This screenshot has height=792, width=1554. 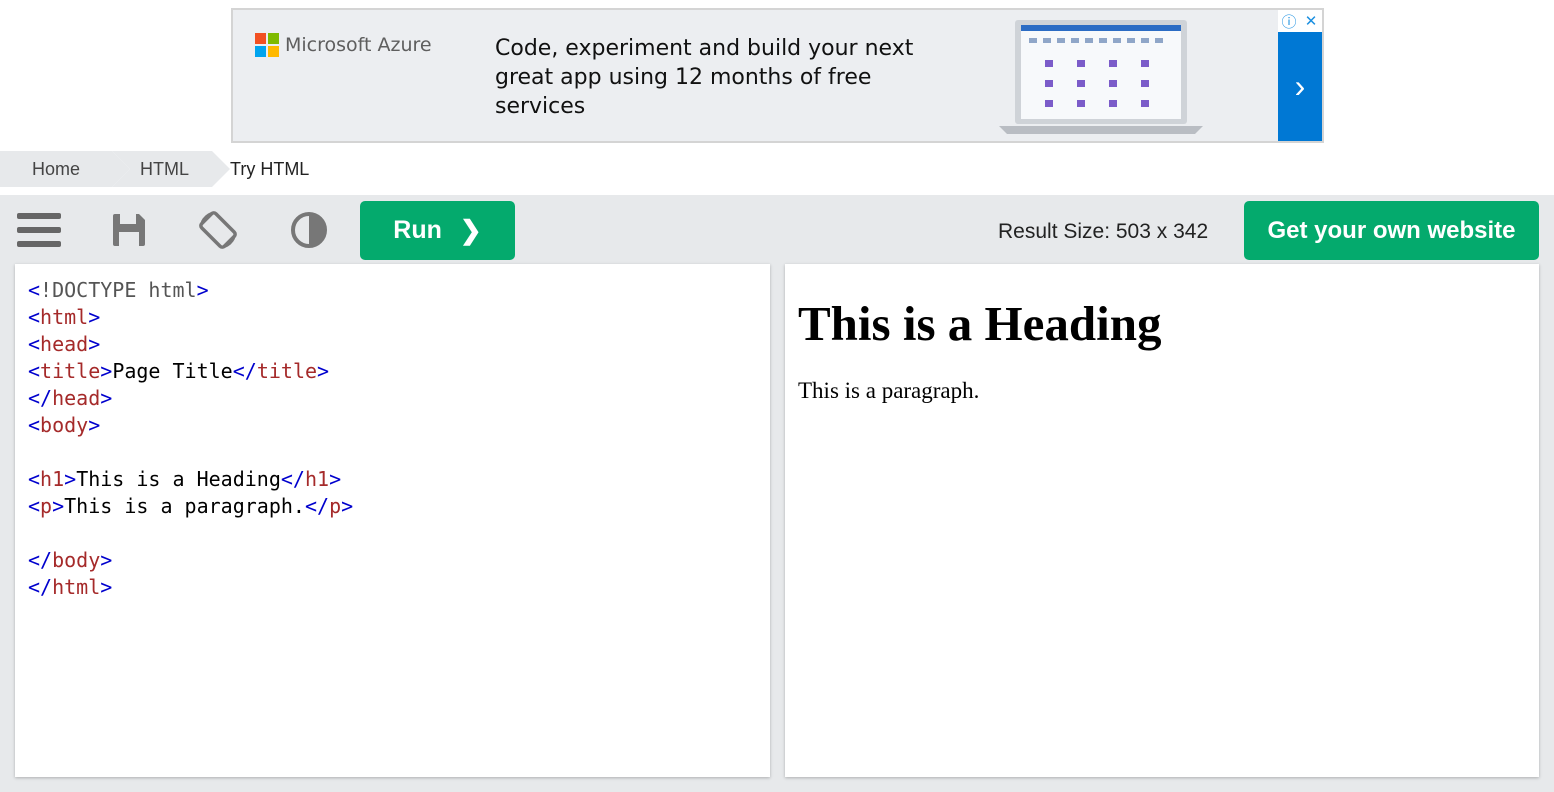 What do you see at coordinates (70, 398) in the screenshot?
I see `code-line: </head>` at bounding box center [70, 398].